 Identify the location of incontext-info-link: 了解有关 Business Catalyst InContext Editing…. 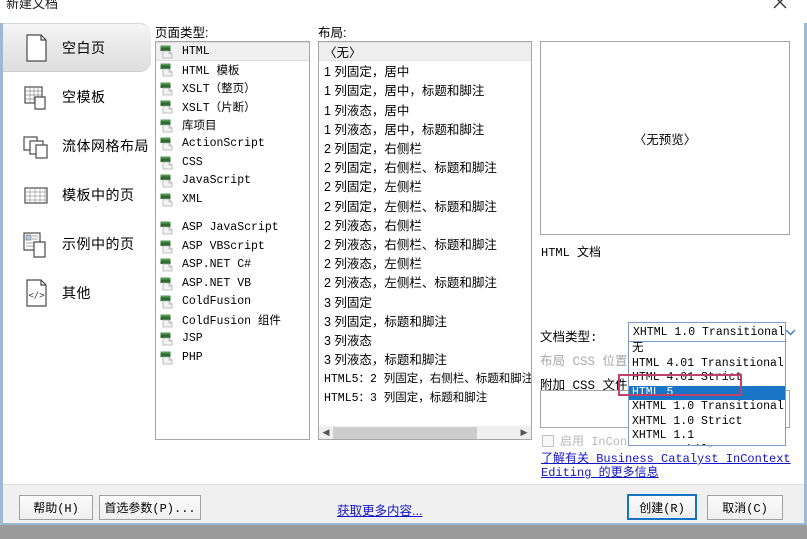
(667, 466).